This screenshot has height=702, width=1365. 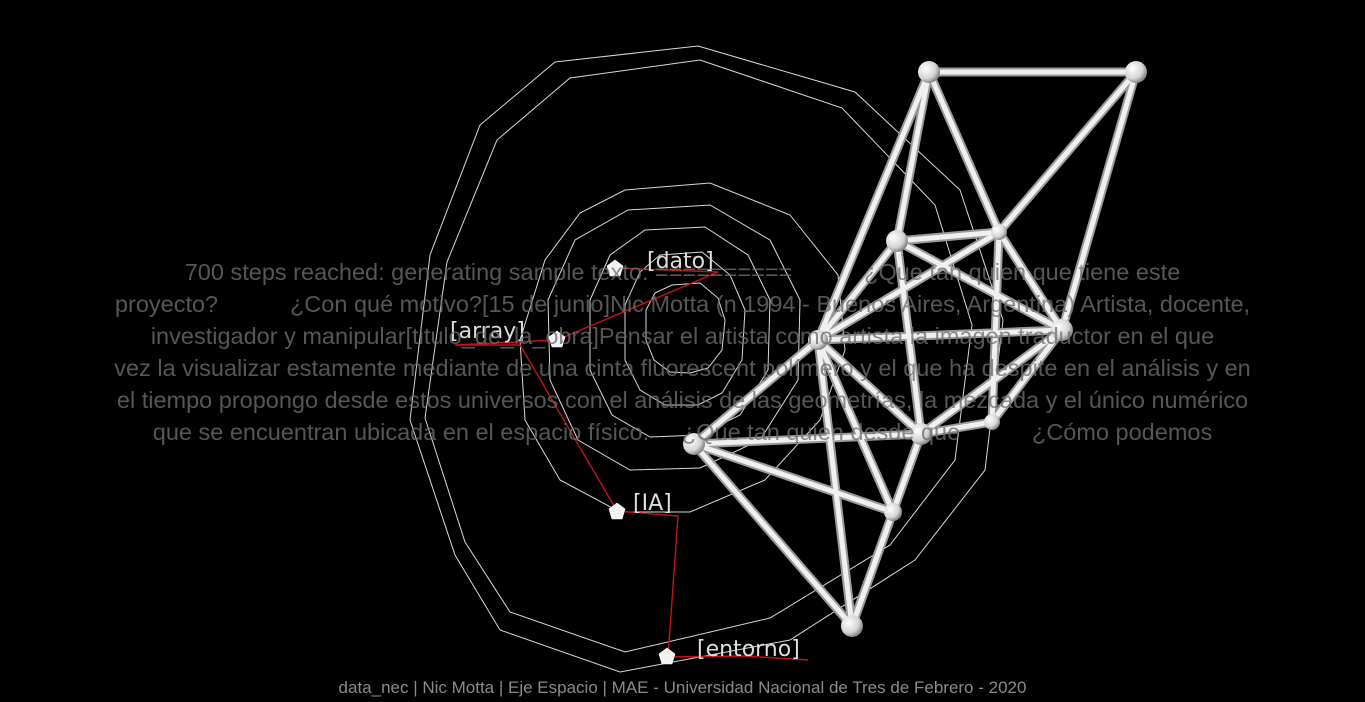 I want to click on node-label-array: [array], so click(x=487, y=331).